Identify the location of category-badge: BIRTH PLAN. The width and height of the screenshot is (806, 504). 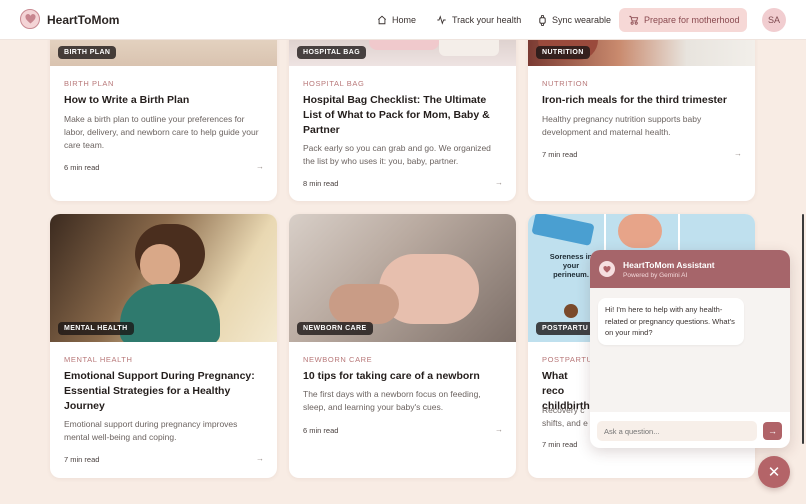
(87, 52).